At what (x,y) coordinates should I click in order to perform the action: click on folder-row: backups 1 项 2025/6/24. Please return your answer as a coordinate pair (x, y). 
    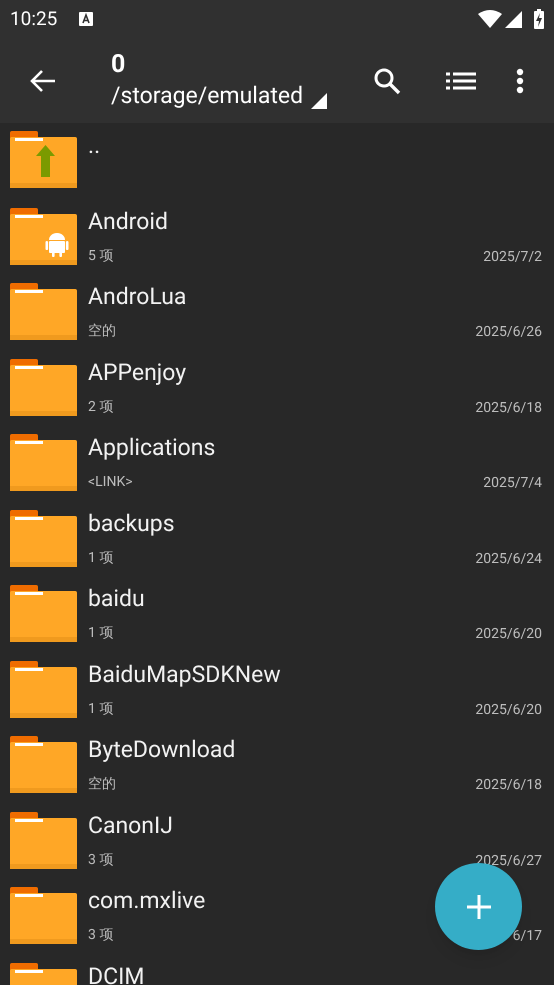
    Looking at the image, I should click on (277, 538).